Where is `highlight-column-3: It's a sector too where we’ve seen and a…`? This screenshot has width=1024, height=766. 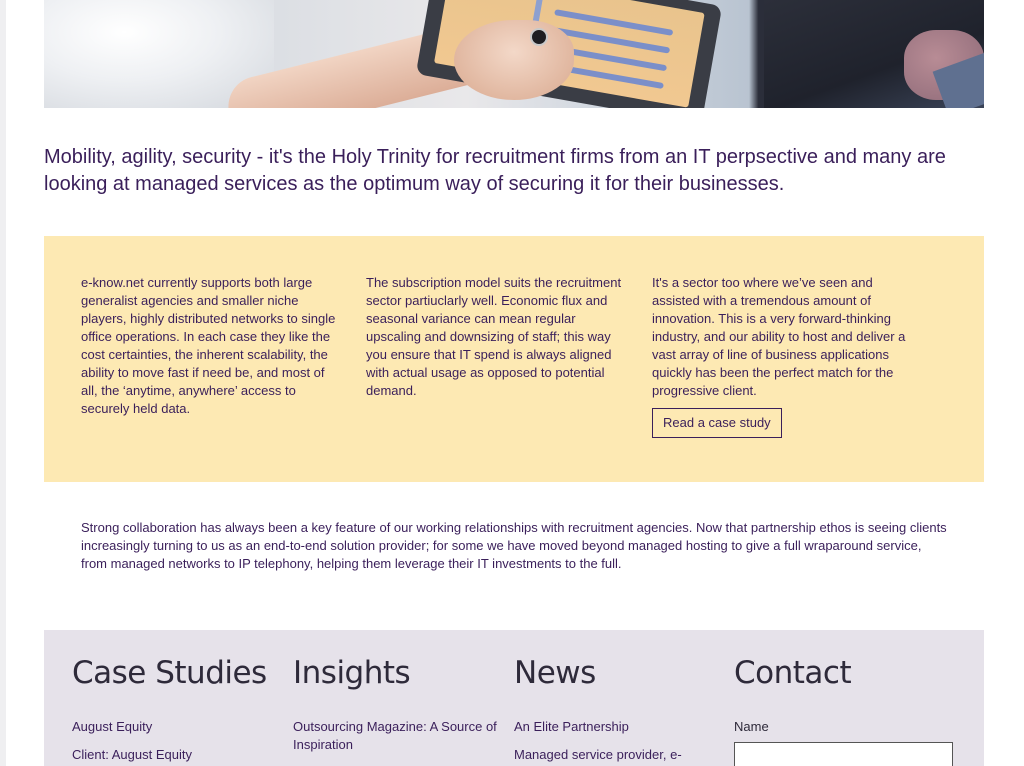
highlight-column-3: It's a sector too where we’ve seen and a… is located at coordinates (783, 356).